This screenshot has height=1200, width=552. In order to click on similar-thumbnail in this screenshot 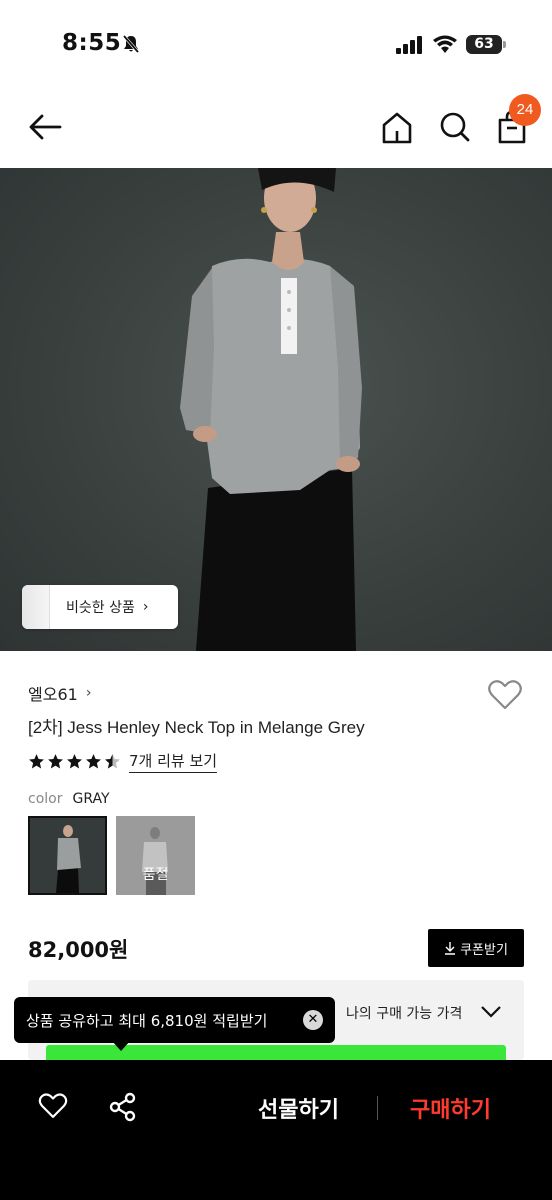, I will do `click(36, 607)`.